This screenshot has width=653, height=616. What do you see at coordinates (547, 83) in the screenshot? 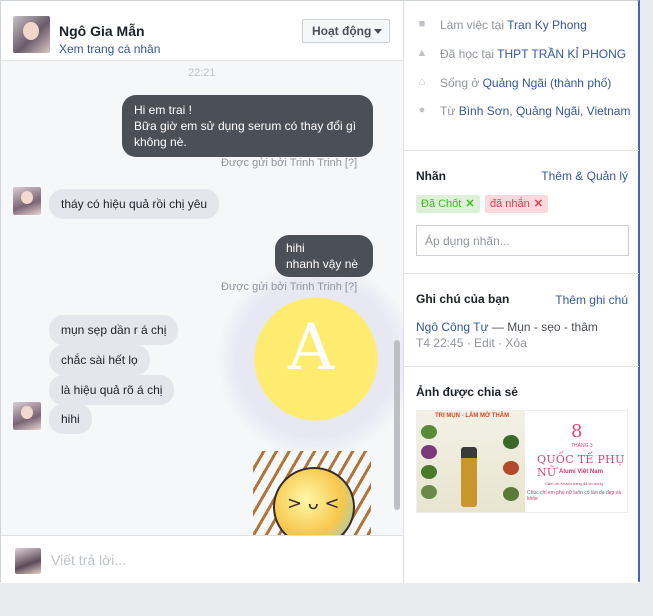
I see `lives-link: Quảng Ngãi (thành phố)` at bounding box center [547, 83].